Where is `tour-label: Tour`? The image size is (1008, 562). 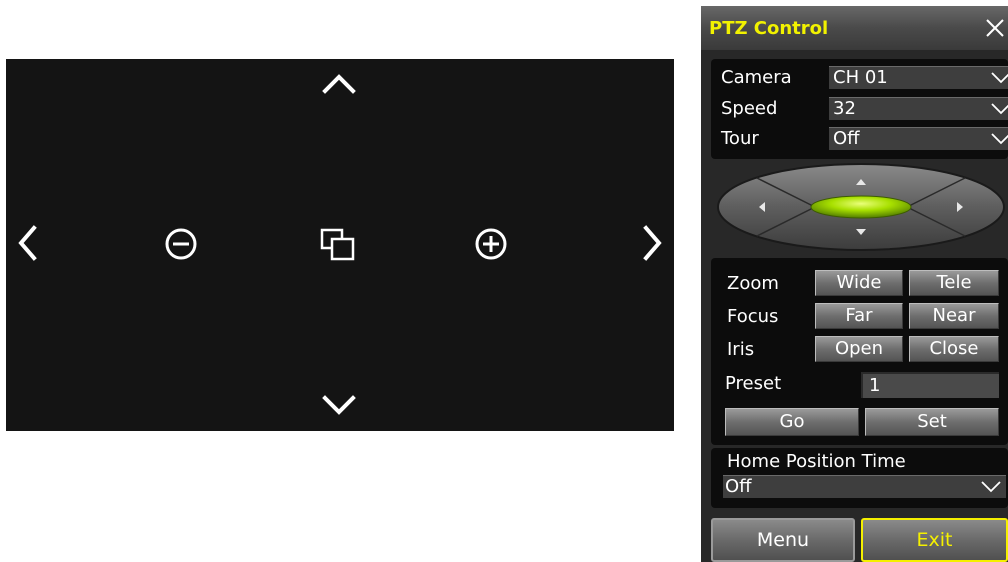
tour-label: Tour is located at coordinates (740, 138).